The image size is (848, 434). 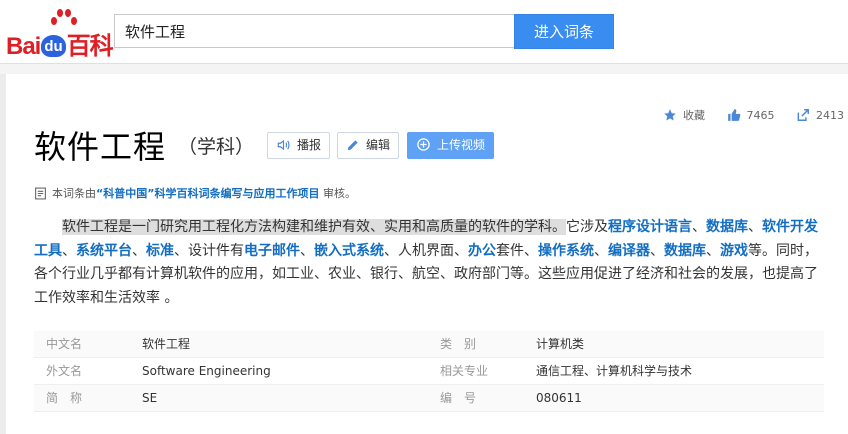 I want to click on entry-title-row: 软件工程 （学科）, so click(x=144, y=144).